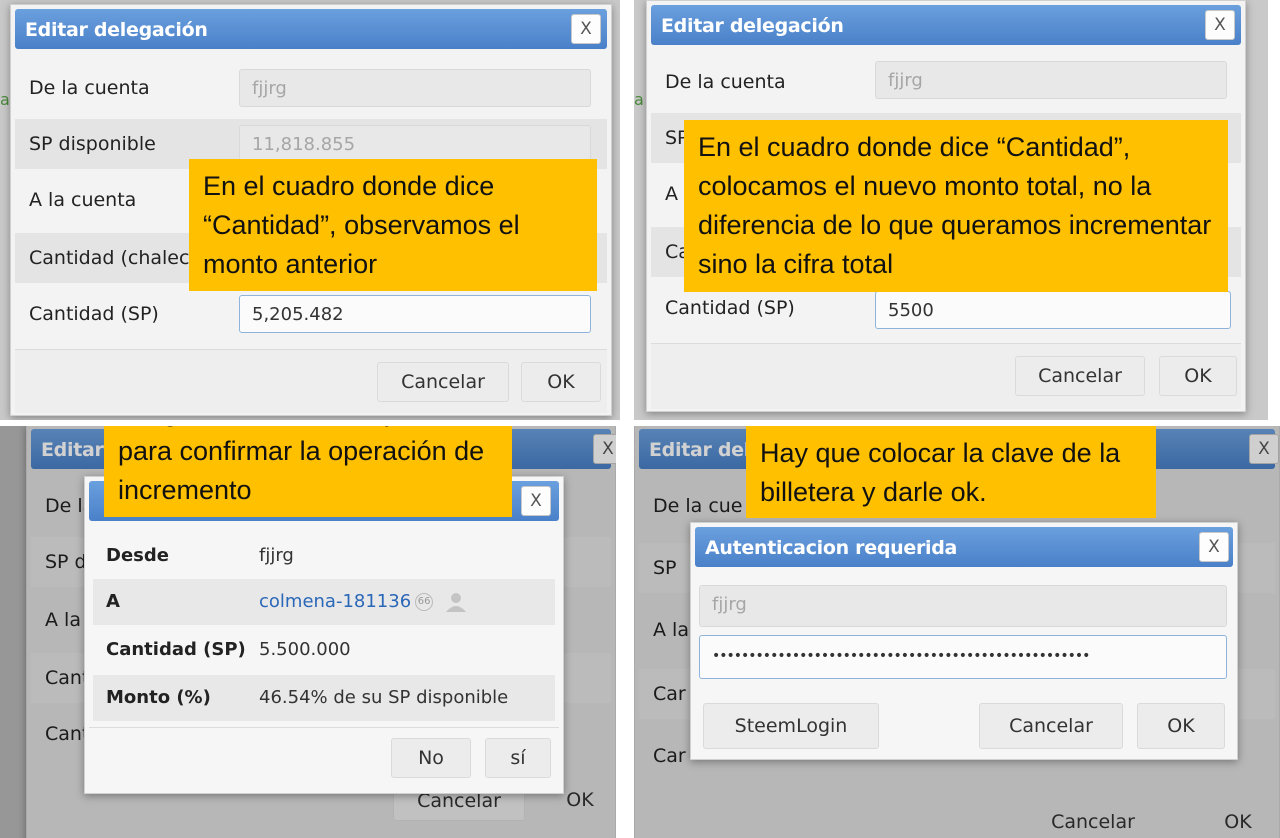  What do you see at coordinates (455, 602) in the screenshot?
I see `user-icon` at bounding box center [455, 602].